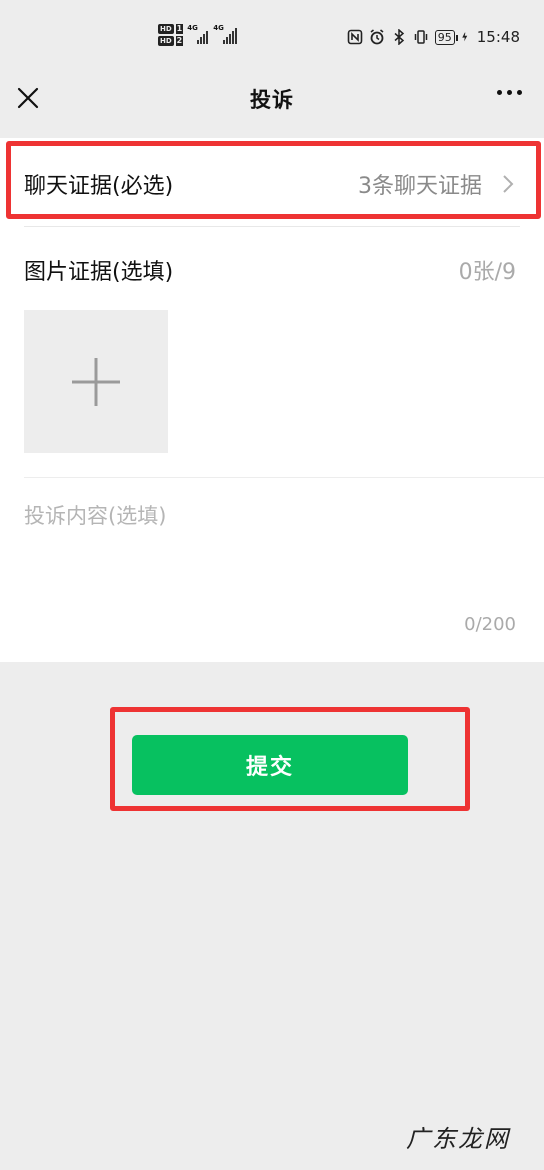  Describe the element at coordinates (270, 765) in the screenshot. I see `submit-button: 提交` at that location.